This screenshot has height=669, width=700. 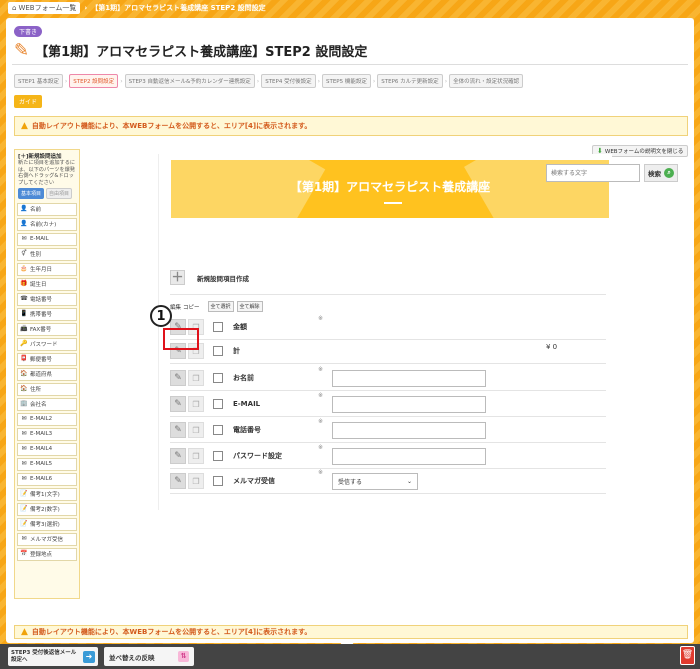 What do you see at coordinates (390, 189) in the screenshot?
I see `form-banner: 【第1期】アロマセラピスト養成講座` at bounding box center [390, 189].